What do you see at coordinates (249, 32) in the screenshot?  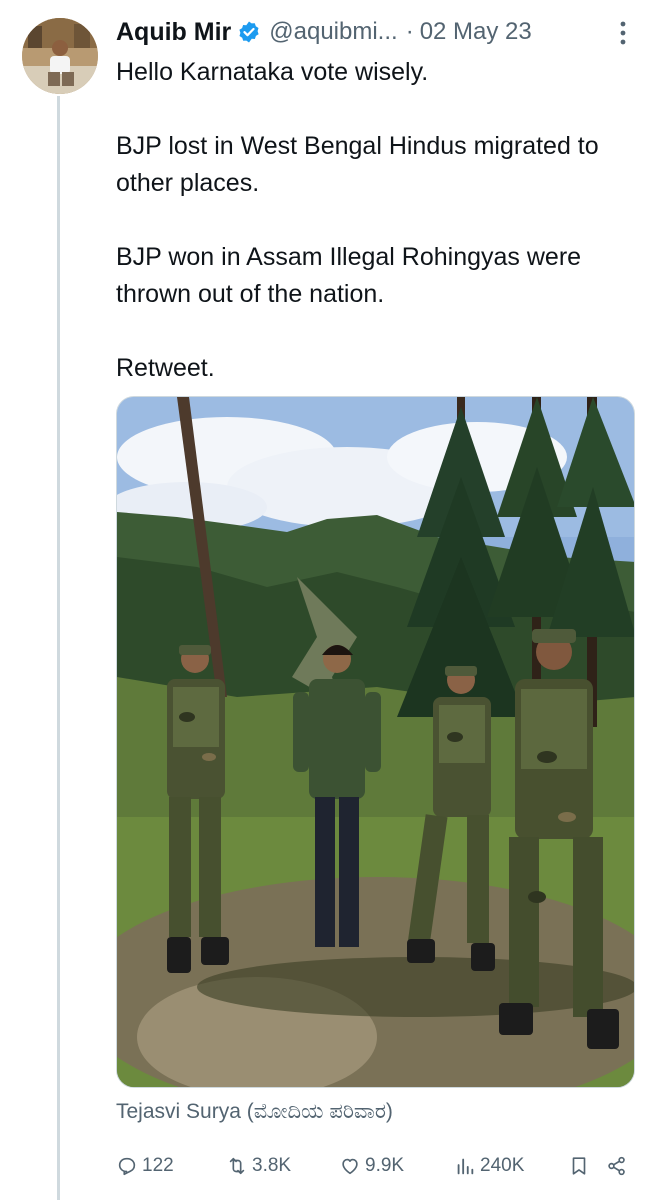 I see `verified-badge-icon` at bounding box center [249, 32].